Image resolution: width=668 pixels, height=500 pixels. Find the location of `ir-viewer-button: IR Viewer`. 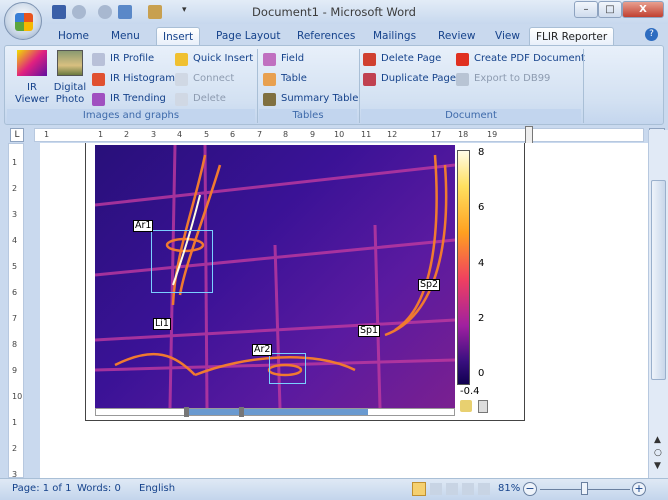

ir-viewer-button: IR Viewer is located at coordinates (32, 78).